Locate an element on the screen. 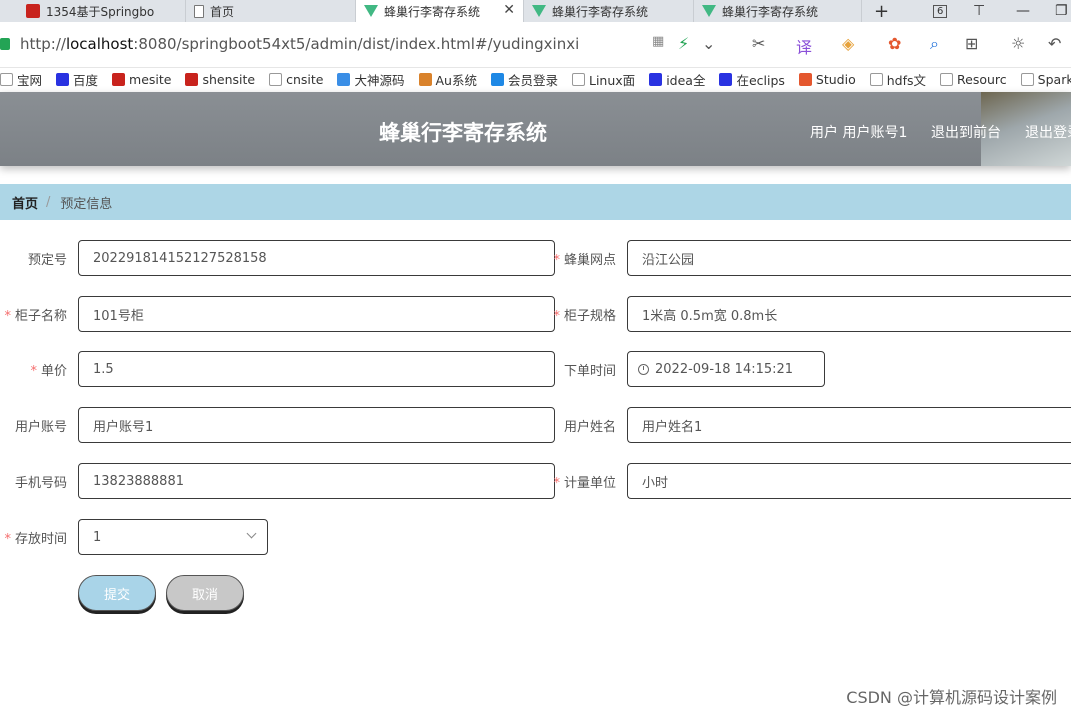 This screenshot has width=1071, height=714. app-header: 蜂巢行李寄存系统 用户 用户账号1 退出到前台 退出登录 is located at coordinates (535, 129).